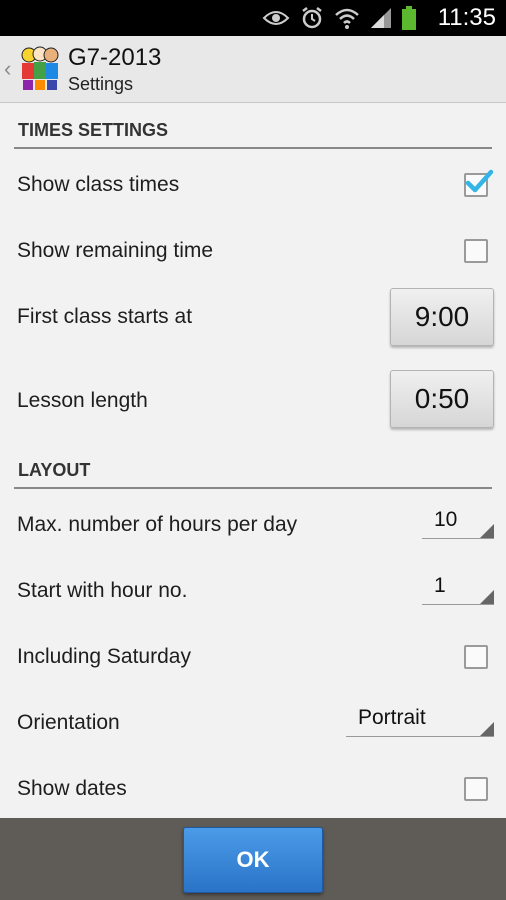 The width and height of the screenshot is (506, 900). I want to click on including-saturday-row: Including Saturday, so click(253, 656).